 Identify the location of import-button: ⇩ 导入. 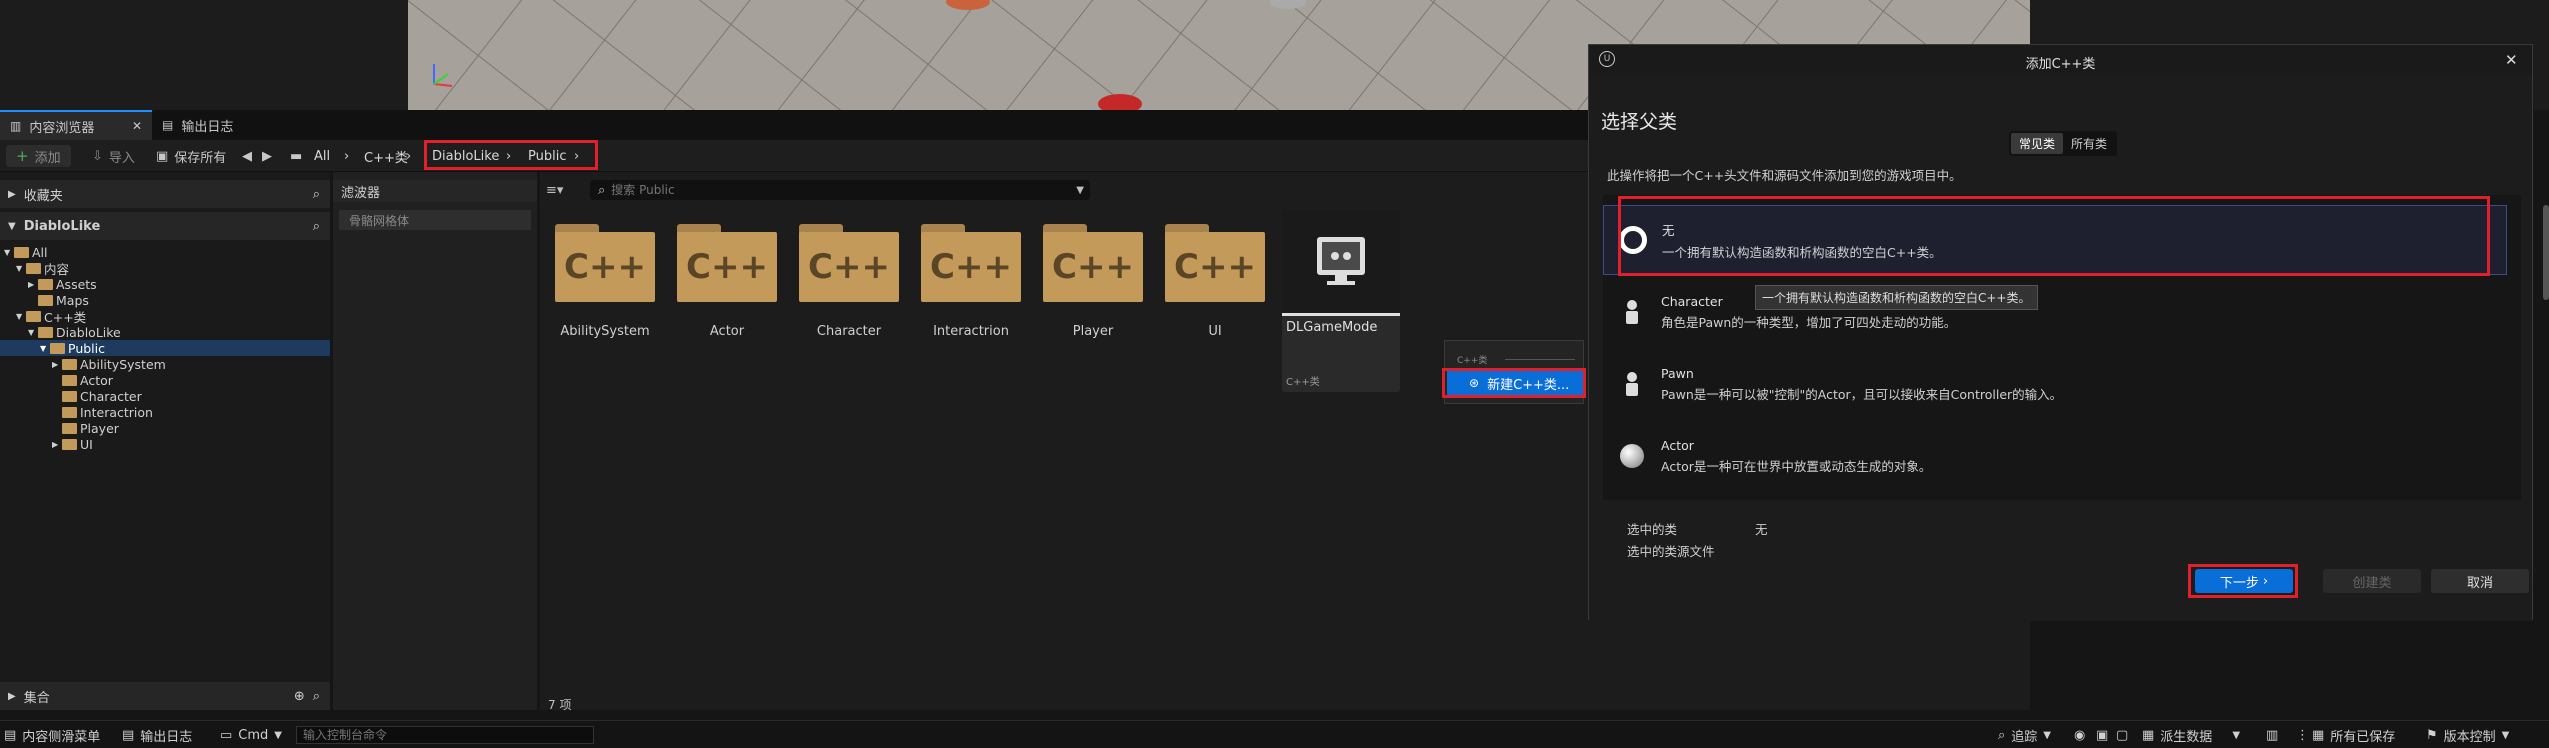
(113, 156).